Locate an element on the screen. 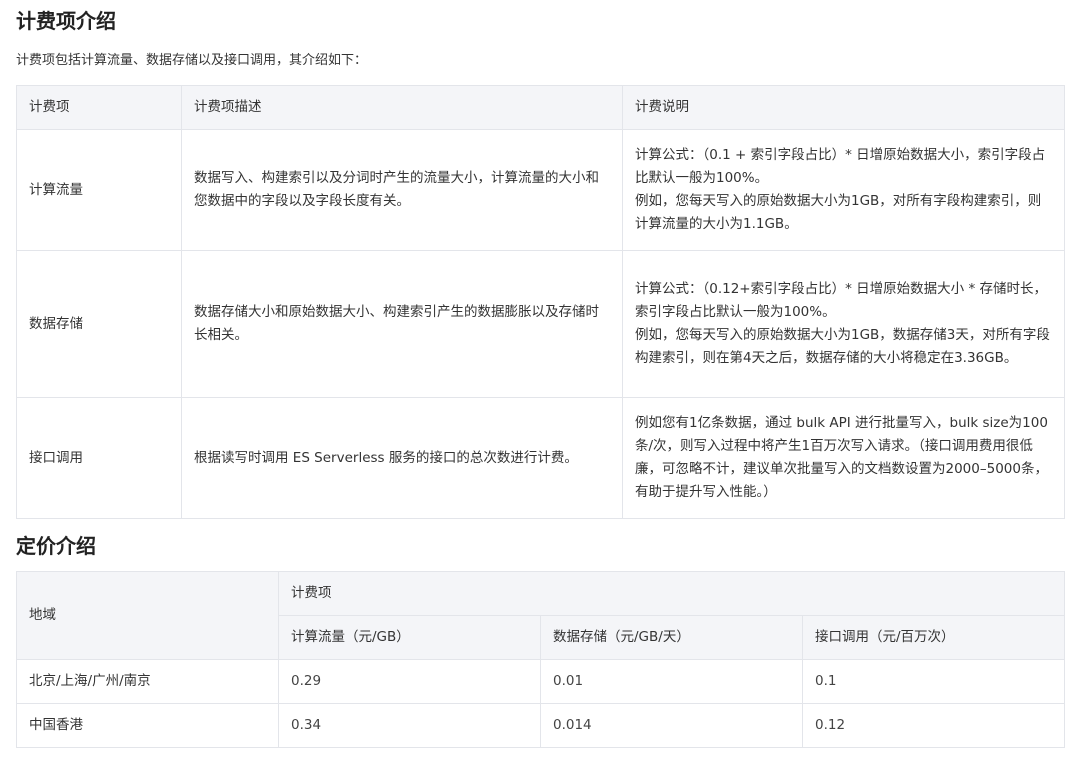 The image size is (1080, 772). price-cell: 0.29 is located at coordinates (409, 681).